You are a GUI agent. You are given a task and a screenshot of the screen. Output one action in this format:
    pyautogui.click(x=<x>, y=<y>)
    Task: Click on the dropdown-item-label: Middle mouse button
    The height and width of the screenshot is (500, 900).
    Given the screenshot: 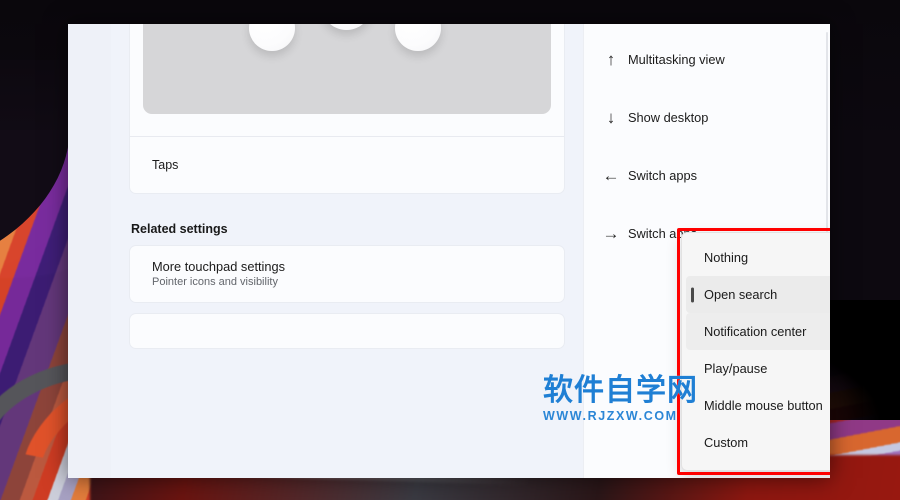 What is the action you would take?
    pyautogui.click(x=763, y=405)
    